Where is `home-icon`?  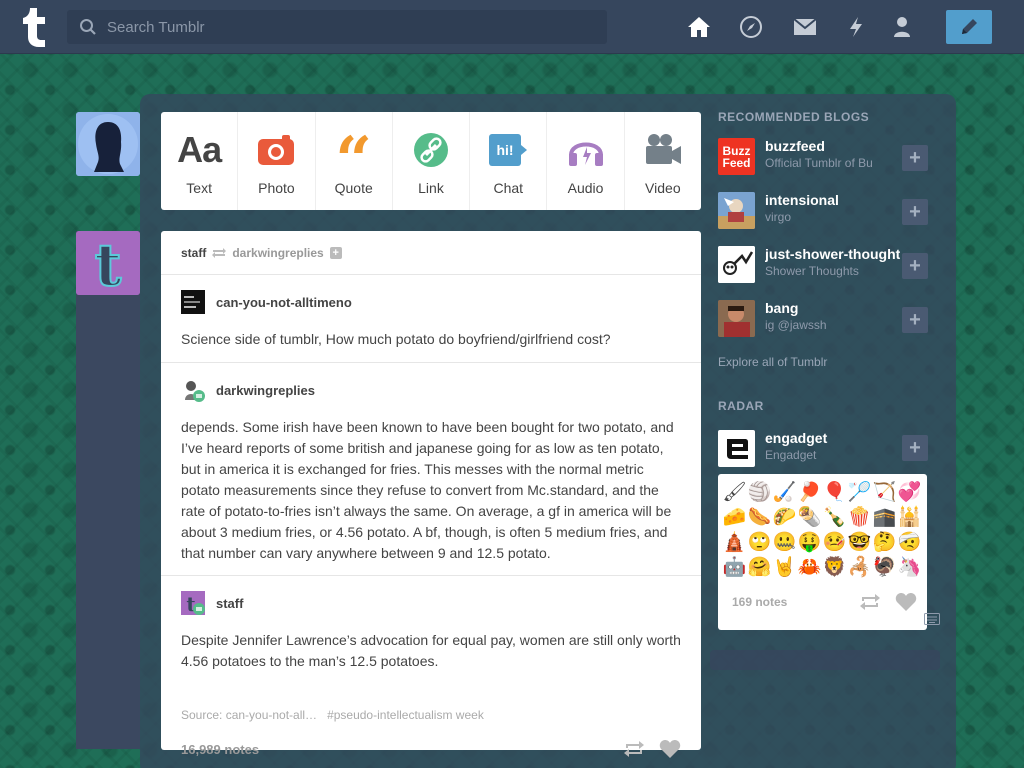
home-icon is located at coordinates (699, 27).